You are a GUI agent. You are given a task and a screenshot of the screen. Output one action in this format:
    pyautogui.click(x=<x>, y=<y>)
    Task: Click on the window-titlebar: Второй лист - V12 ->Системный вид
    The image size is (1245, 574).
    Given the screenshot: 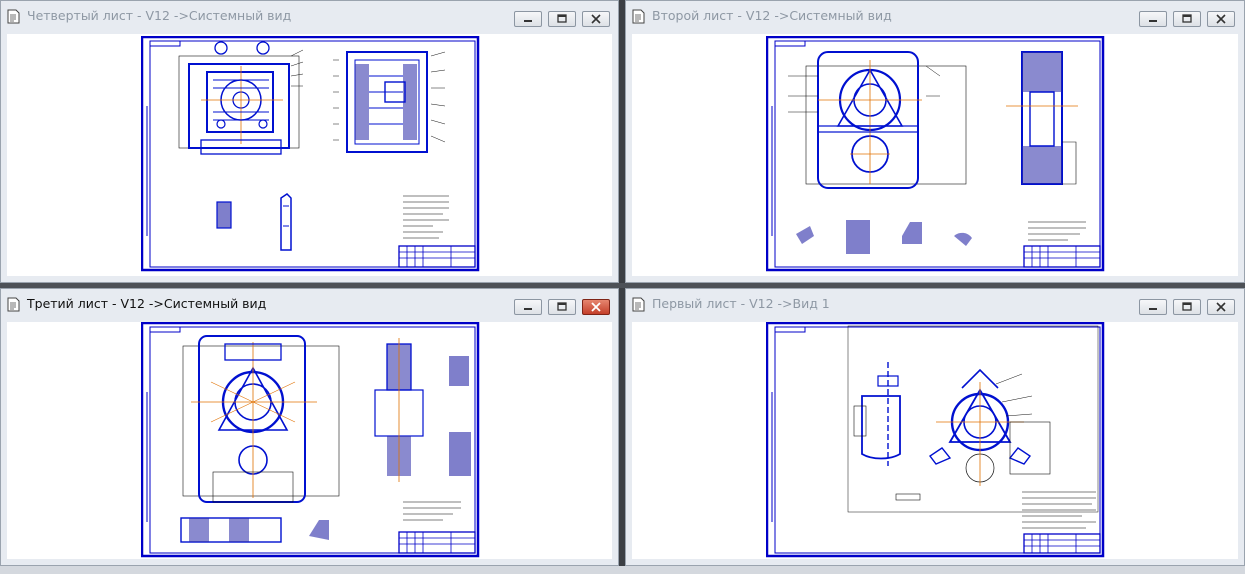 What is the action you would take?
    pyautogui.click(x=935, y=16)
    